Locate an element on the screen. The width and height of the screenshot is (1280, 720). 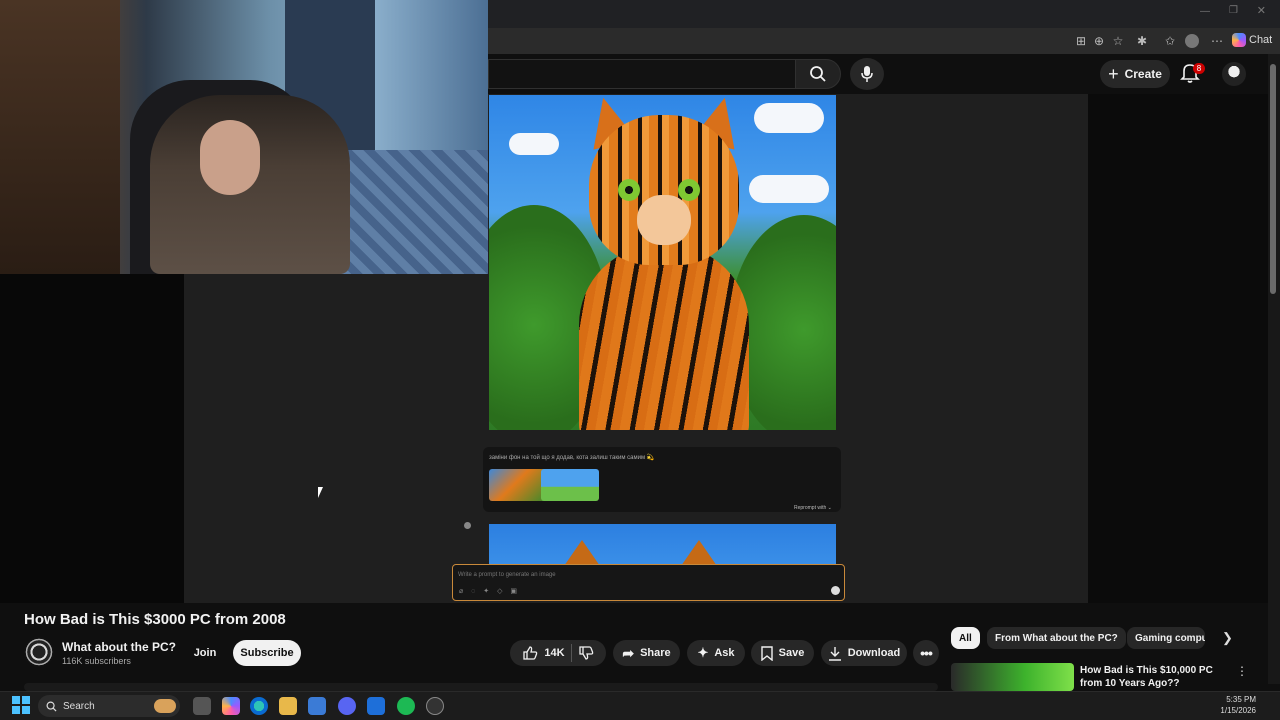
favorite-star-icon: ☆ is located at coordinates (1118, 41).